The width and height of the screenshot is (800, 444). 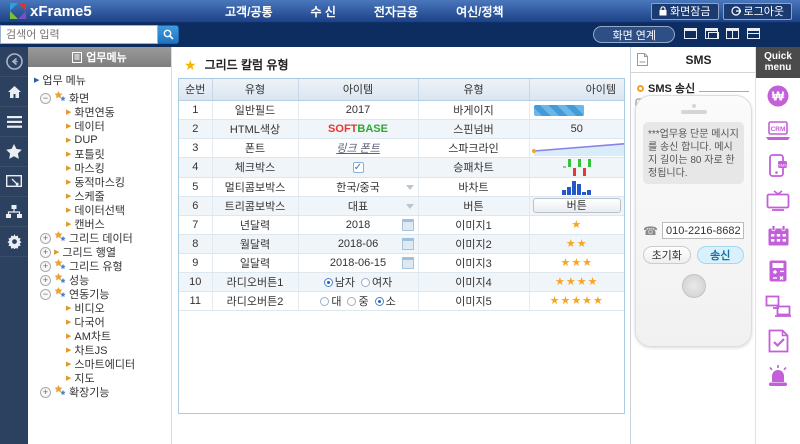 What do you see at coordinates (99, 279) in the screenshot?
I see `tree-item: + 성능` at bounding box center [99, 279].